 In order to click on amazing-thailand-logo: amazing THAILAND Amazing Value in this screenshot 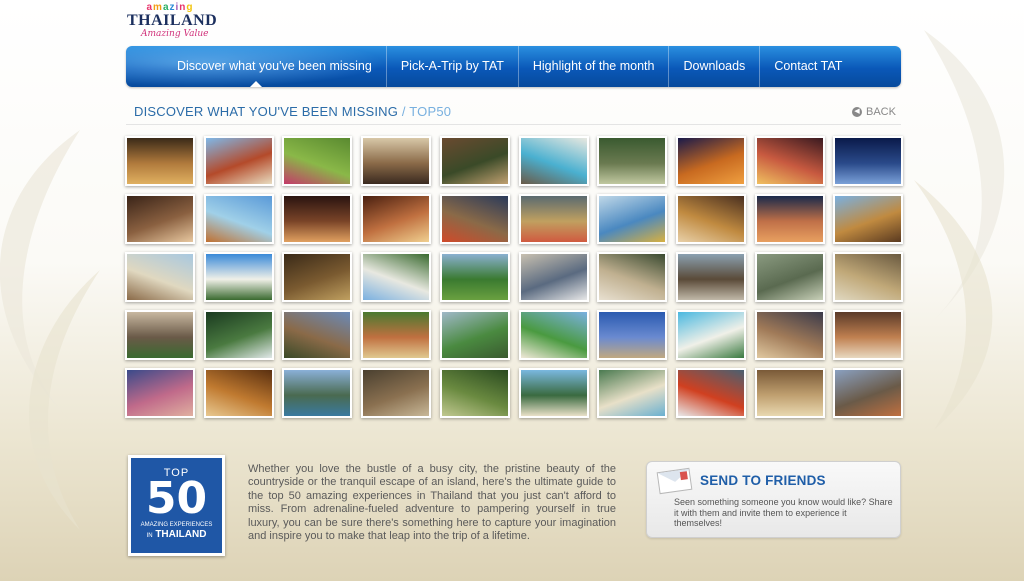, I will do `click(172, 23)`.